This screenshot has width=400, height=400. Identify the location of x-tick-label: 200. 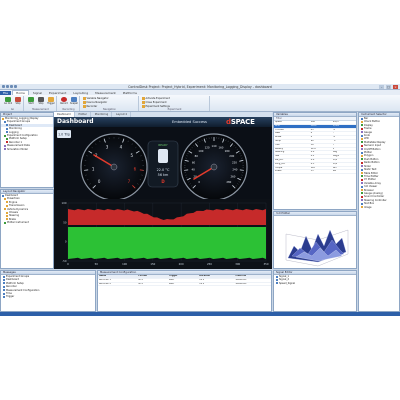
(181, 264).